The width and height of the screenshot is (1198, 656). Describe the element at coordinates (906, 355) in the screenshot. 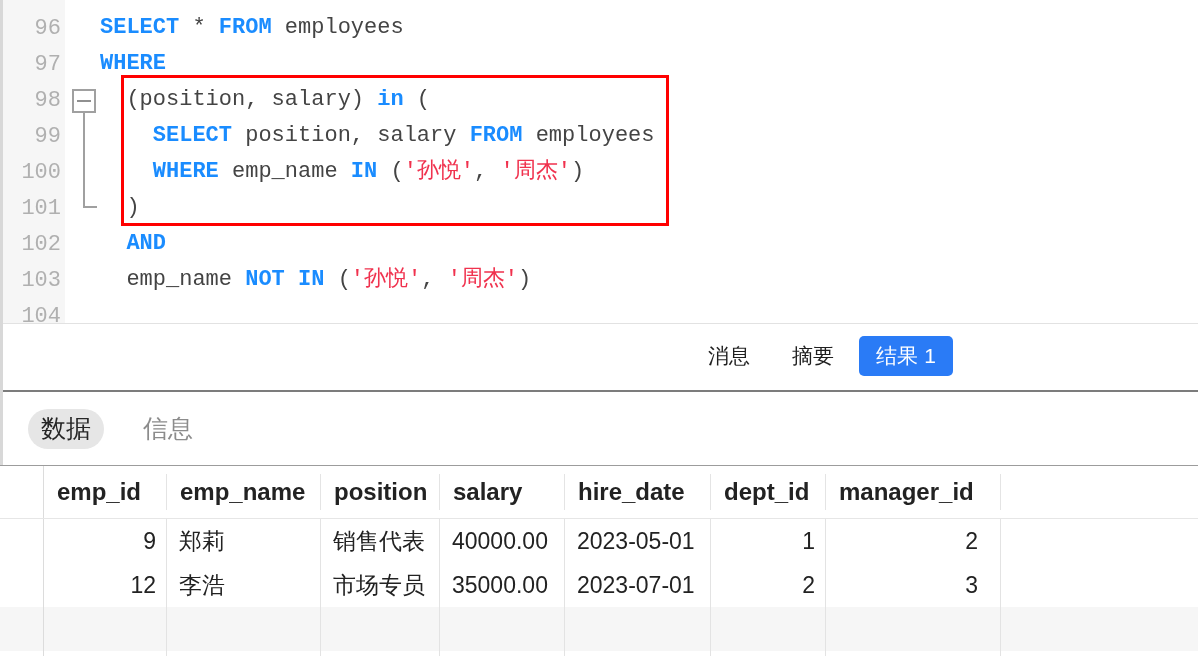

I see `result-tab: 结果 1` at that location.